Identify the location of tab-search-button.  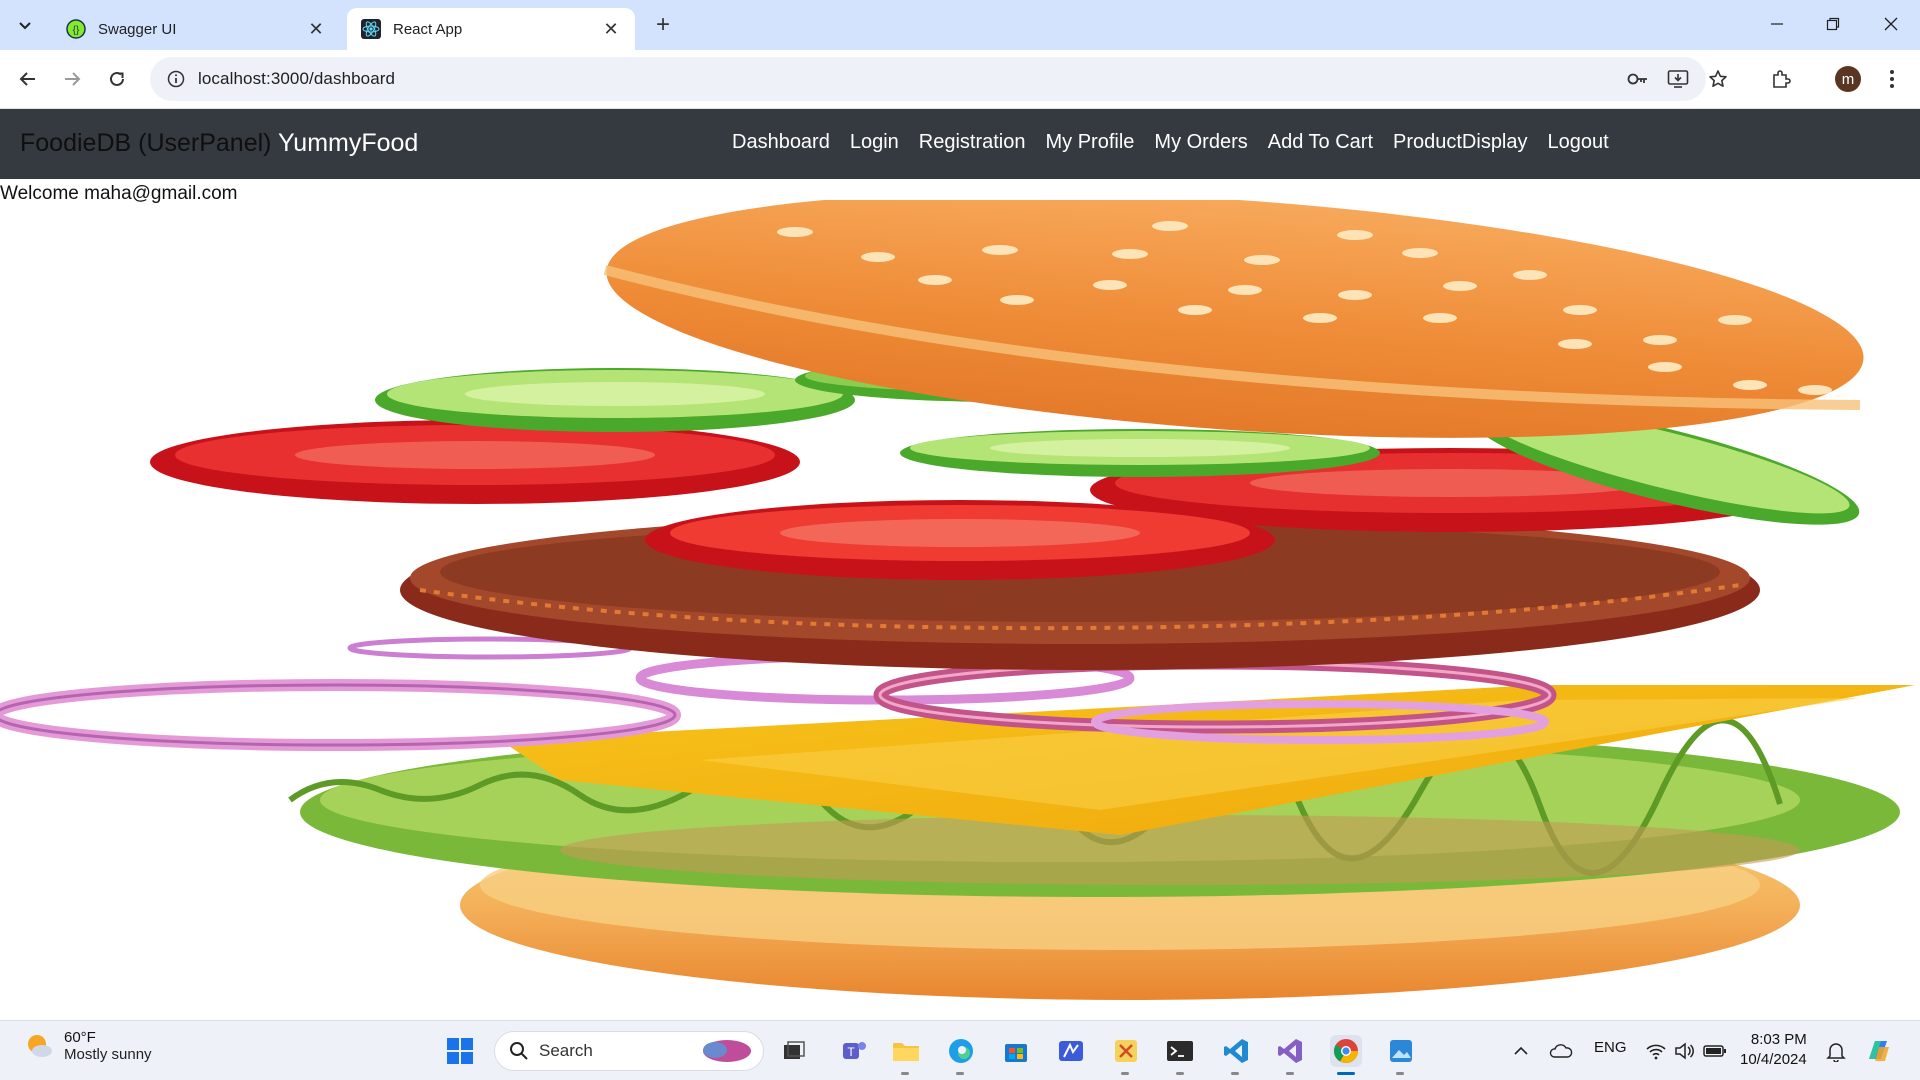
(25, 25).